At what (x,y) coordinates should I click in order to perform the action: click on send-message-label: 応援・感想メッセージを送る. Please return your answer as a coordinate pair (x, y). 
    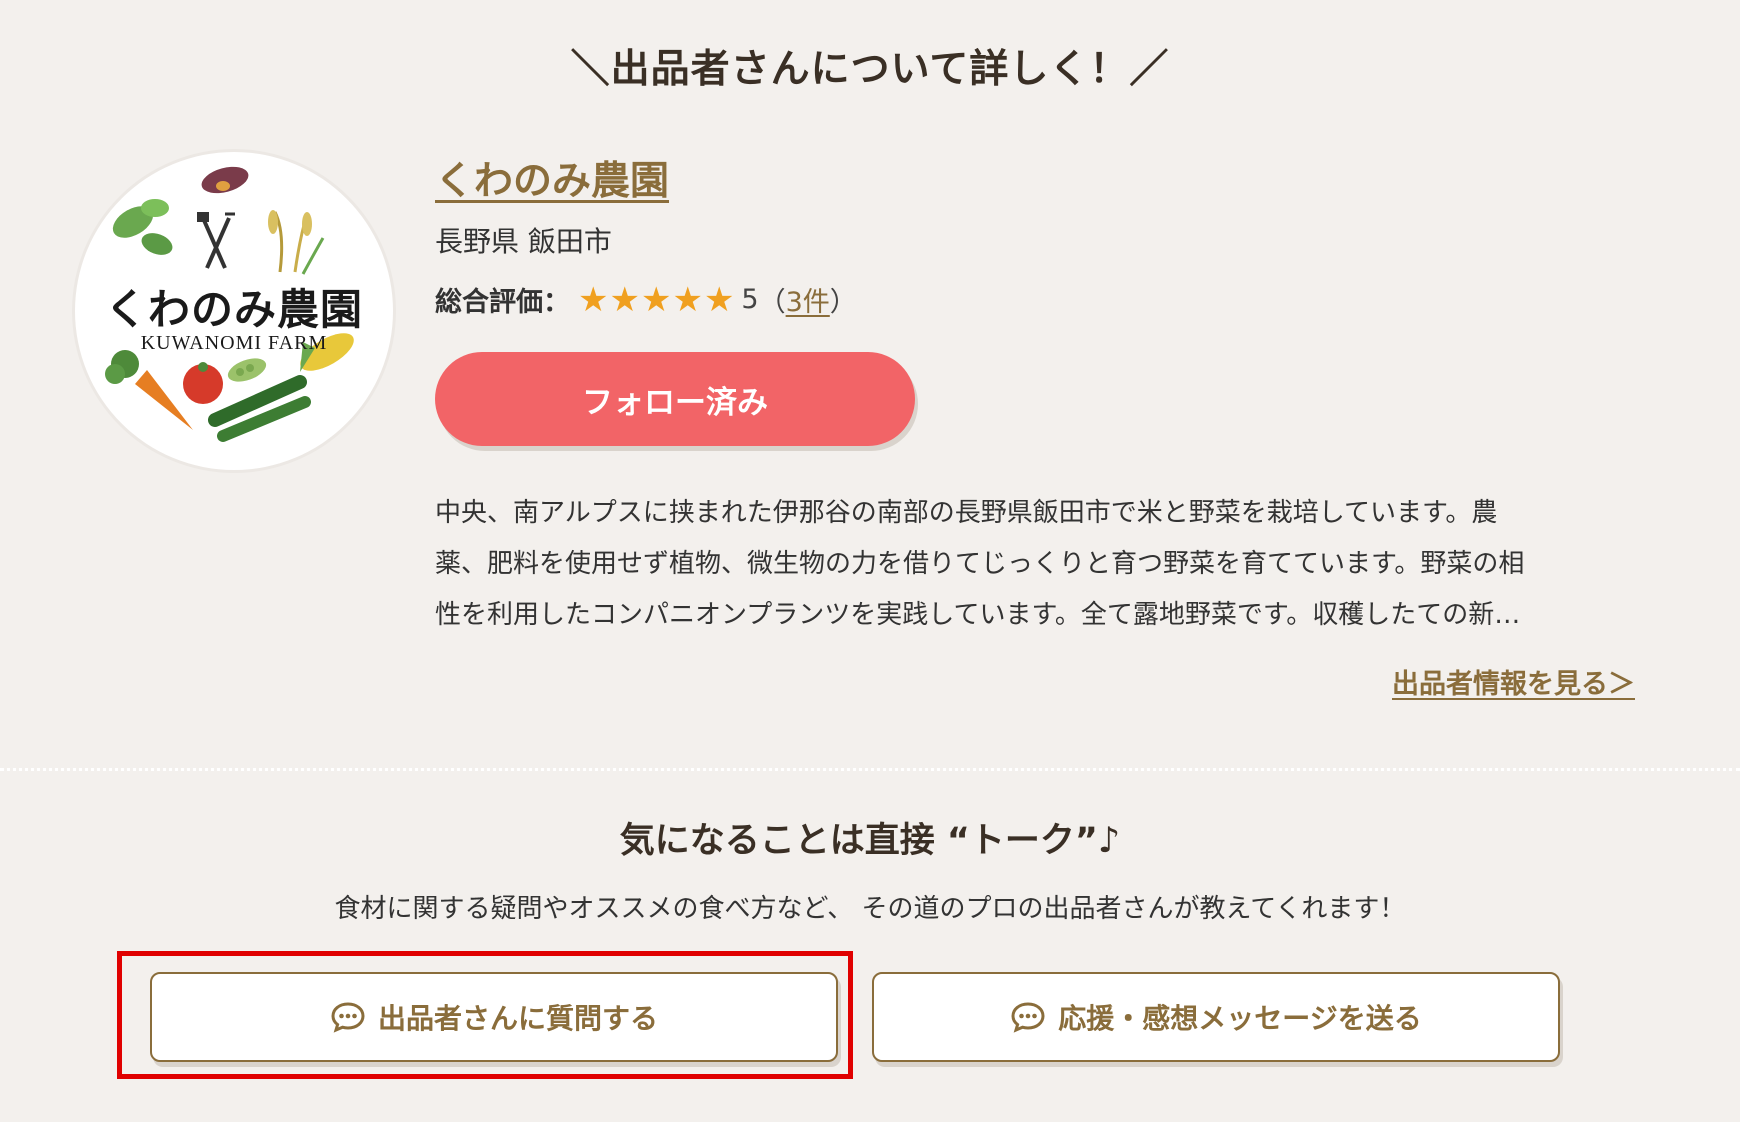
    Looking at the image, I should click on (1240, 1018).